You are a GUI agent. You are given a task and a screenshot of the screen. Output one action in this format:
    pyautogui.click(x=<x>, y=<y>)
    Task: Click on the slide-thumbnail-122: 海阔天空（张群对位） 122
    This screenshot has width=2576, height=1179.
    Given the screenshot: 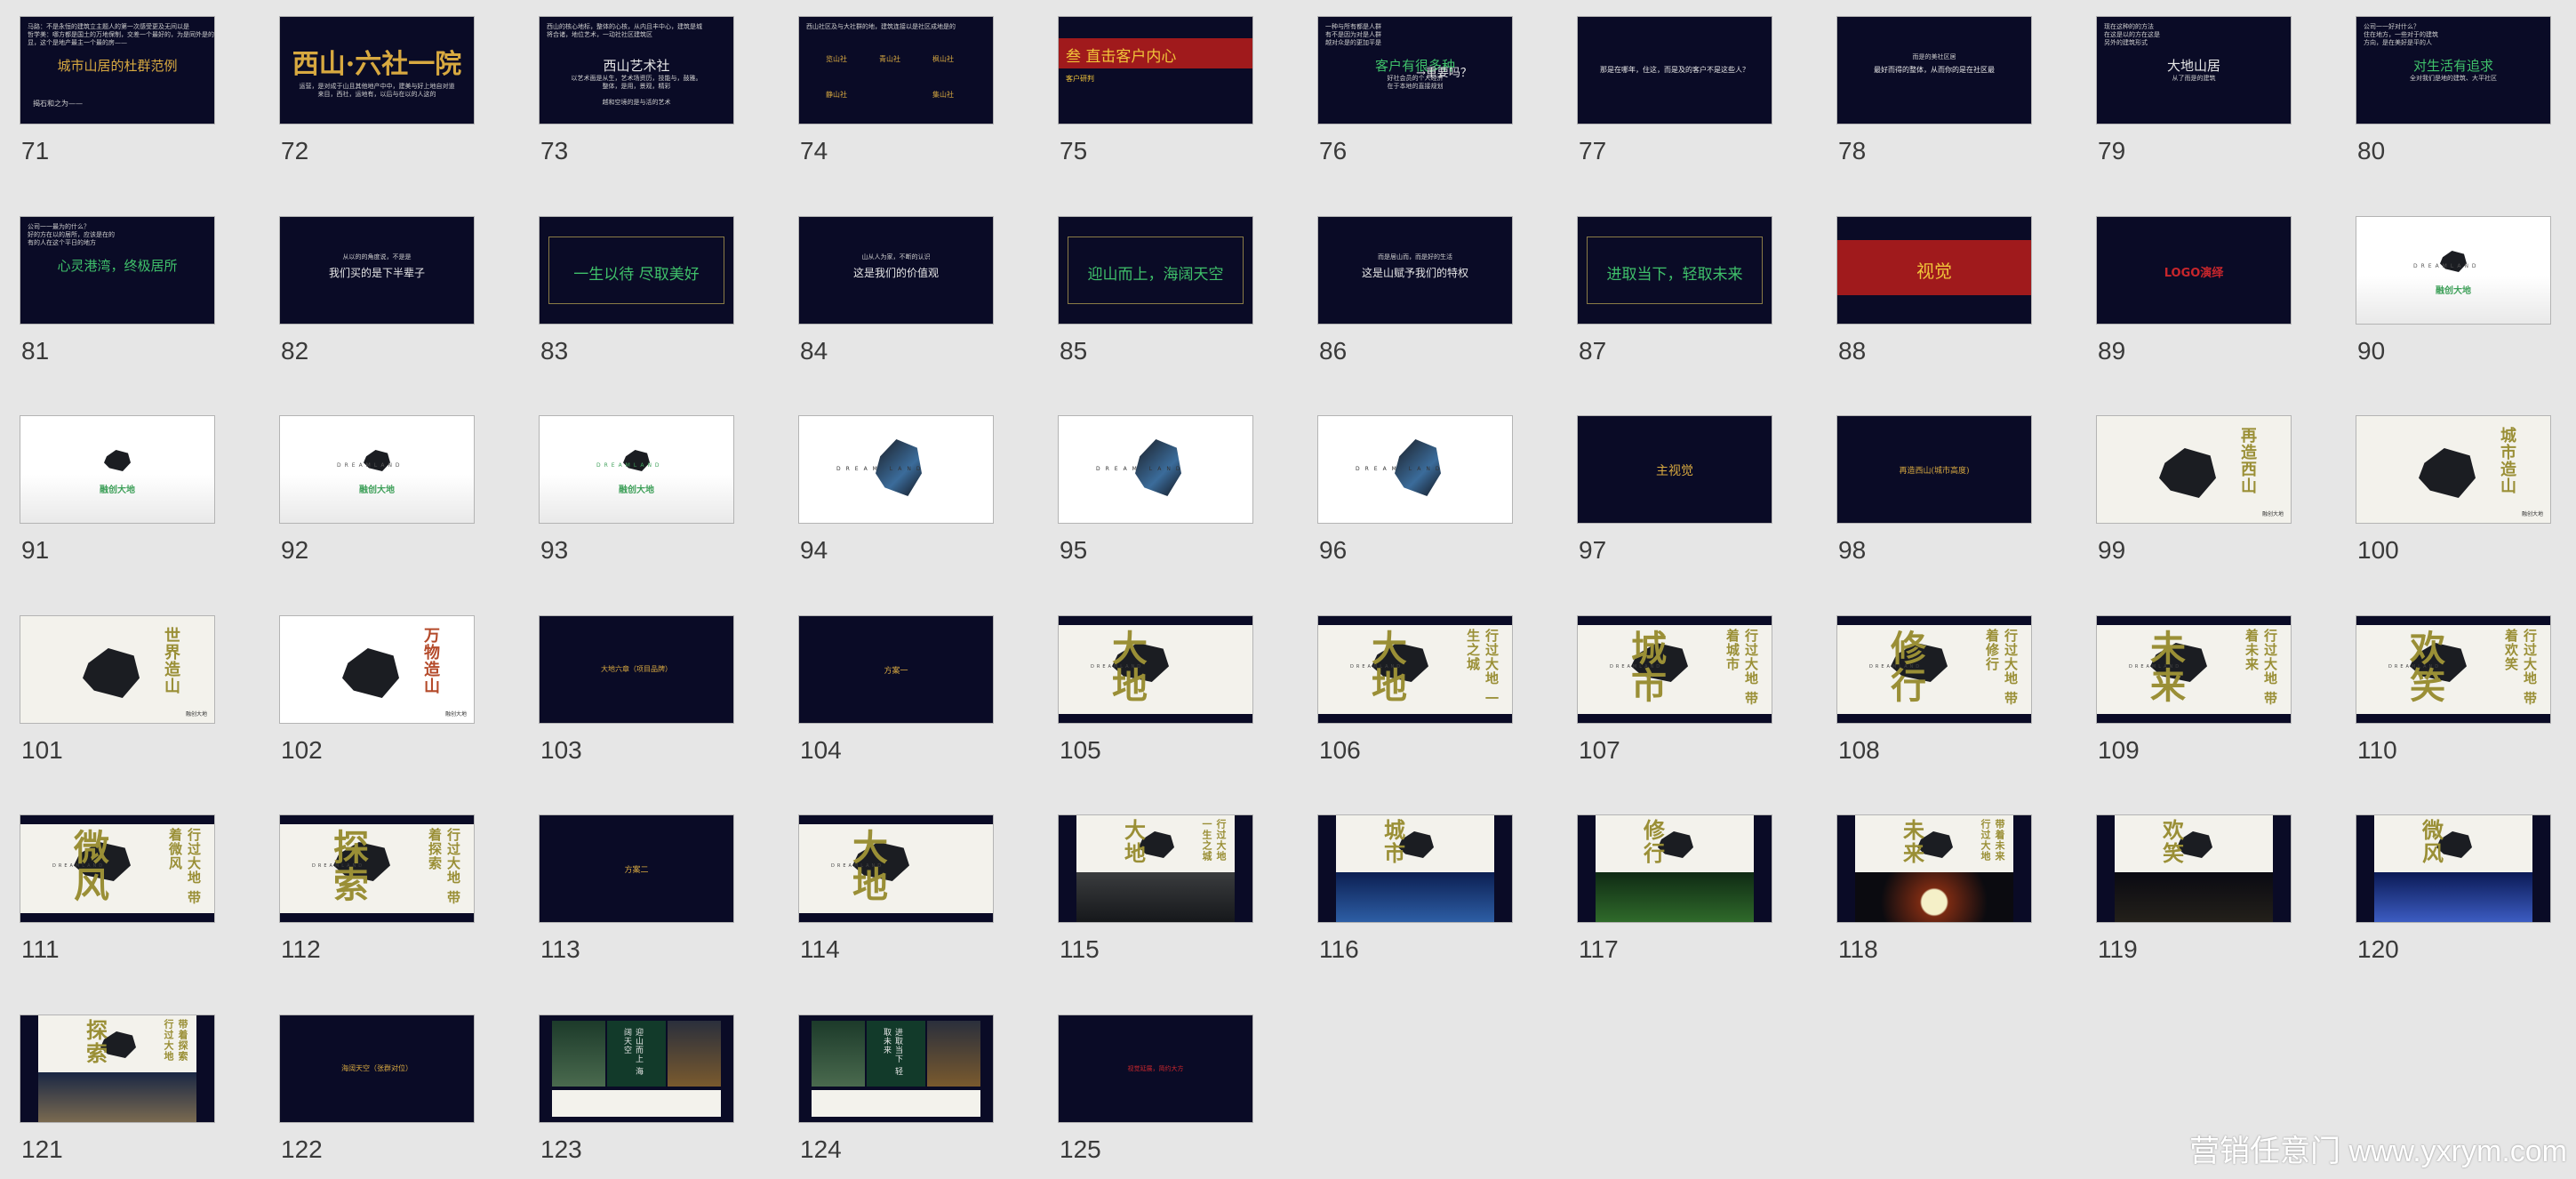 What is the action you would take?
    pyautogui.click(x=377, y=1090)
    